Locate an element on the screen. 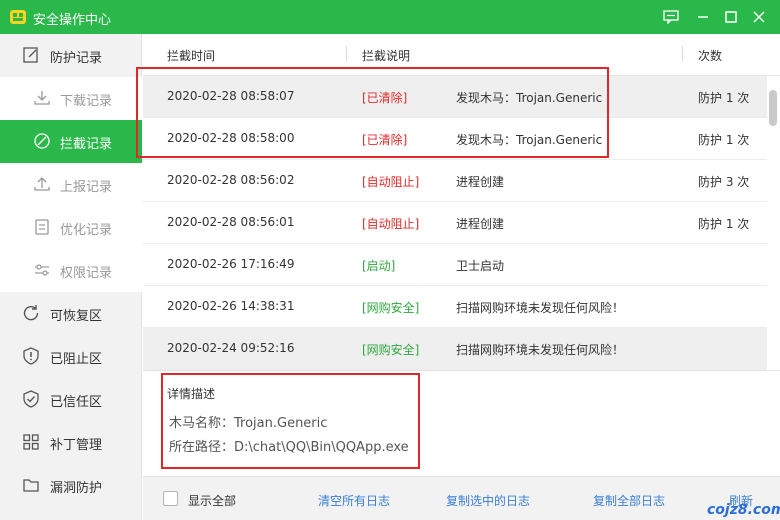 The height and width of the screenshot is (520, 780). sidebar-item-trusted: 已信任区 is located at coordinates (71, 399).